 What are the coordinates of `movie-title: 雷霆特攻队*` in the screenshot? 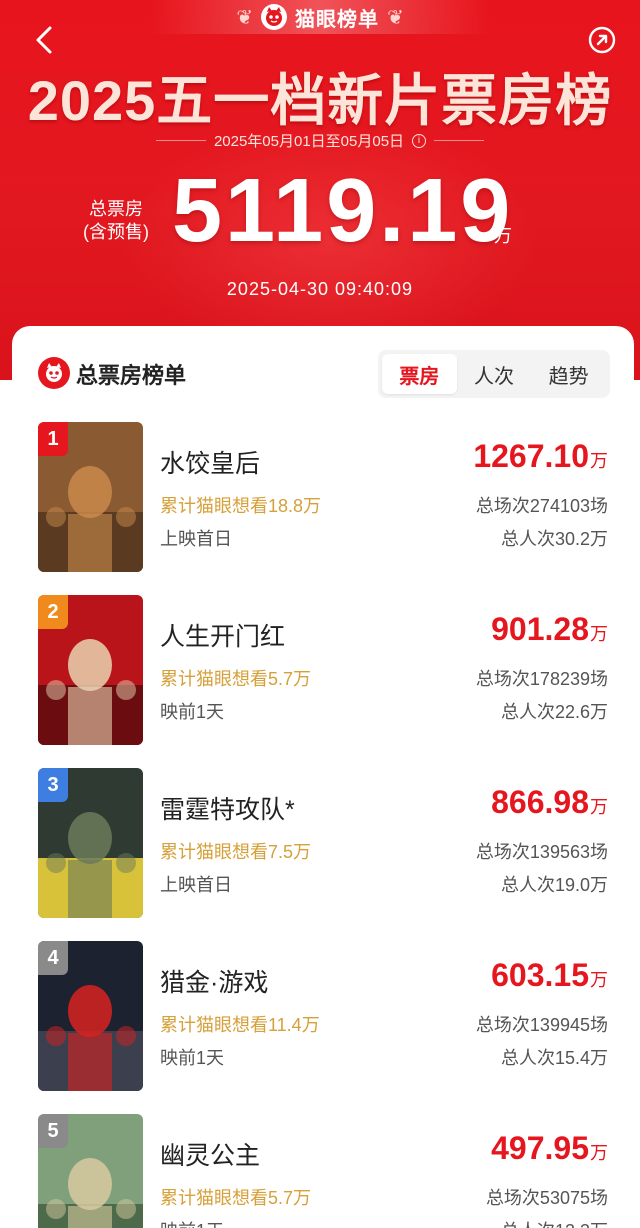 It's located at (227, 808).